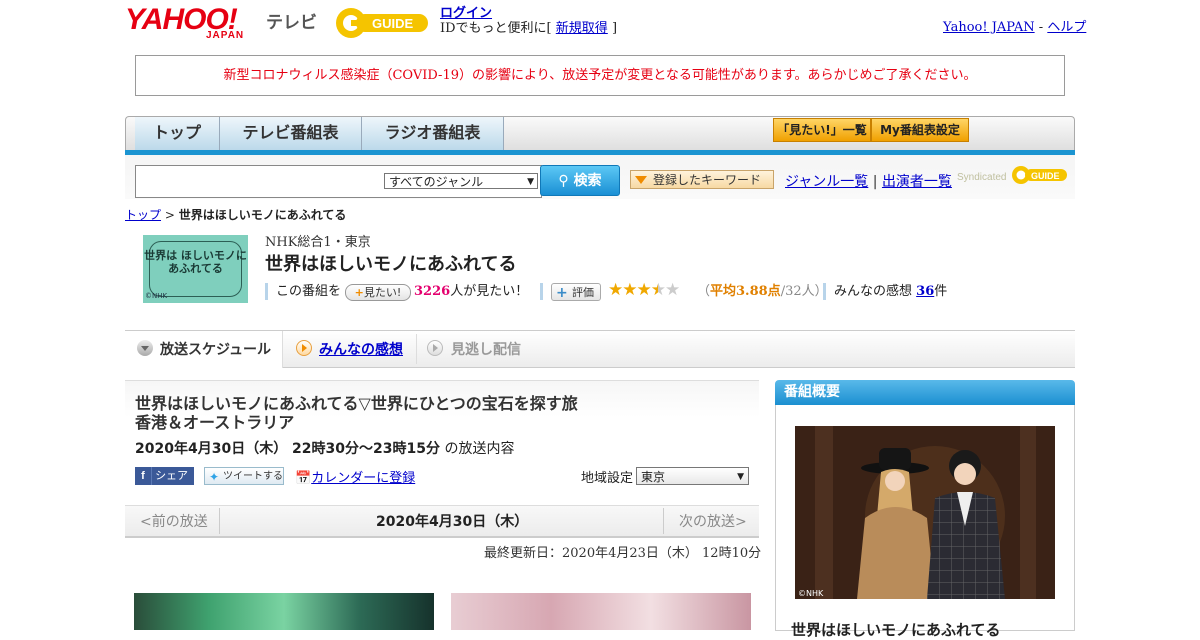 The width and height of the screenshot is (1200, 640). Describe the element at coordinates (496, 28) in the screenshot. I see `id-benefit-text: IDでもっと便利に[` at that location.